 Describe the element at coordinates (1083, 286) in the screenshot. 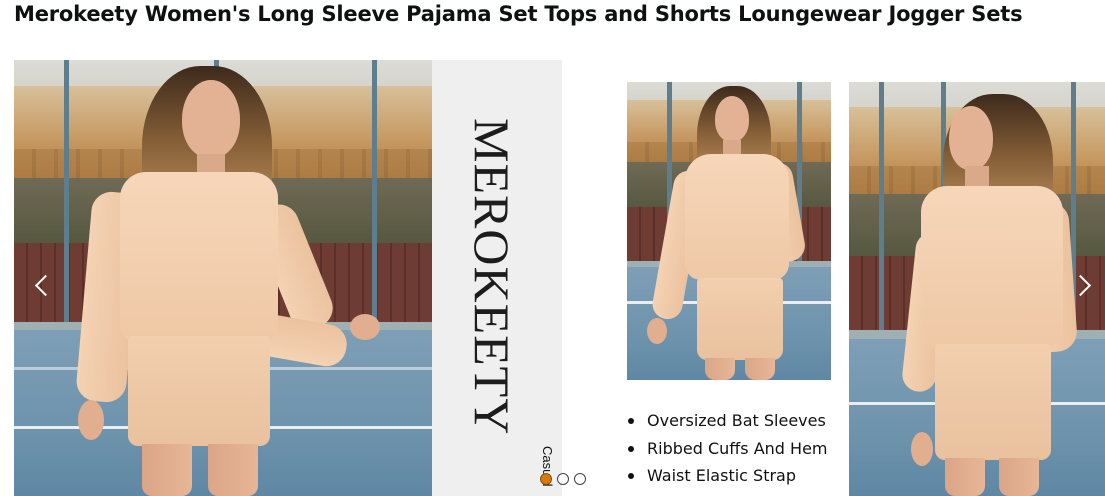

I see `chevron-right-icon` at that location.